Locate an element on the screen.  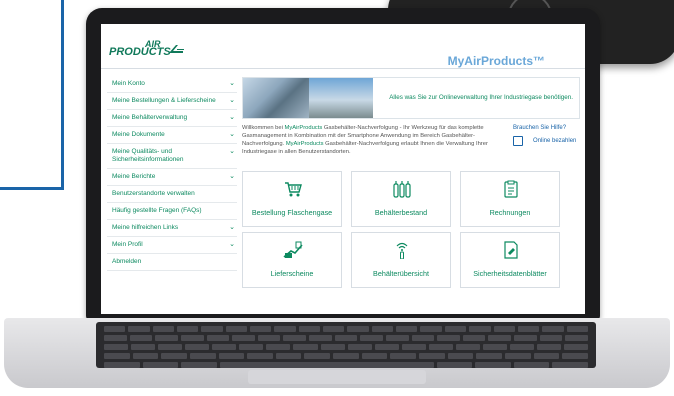
sidebar-item-links: Meine hilfreichen Links ⌄ is located at coordinates (172, 228).